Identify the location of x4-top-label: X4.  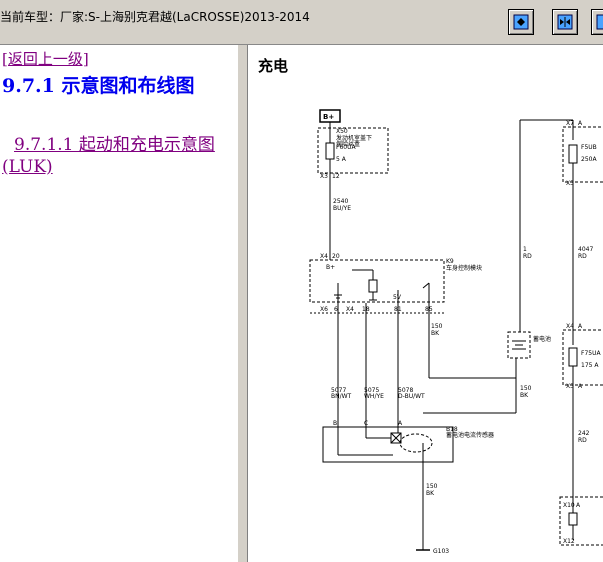
(324, 256).